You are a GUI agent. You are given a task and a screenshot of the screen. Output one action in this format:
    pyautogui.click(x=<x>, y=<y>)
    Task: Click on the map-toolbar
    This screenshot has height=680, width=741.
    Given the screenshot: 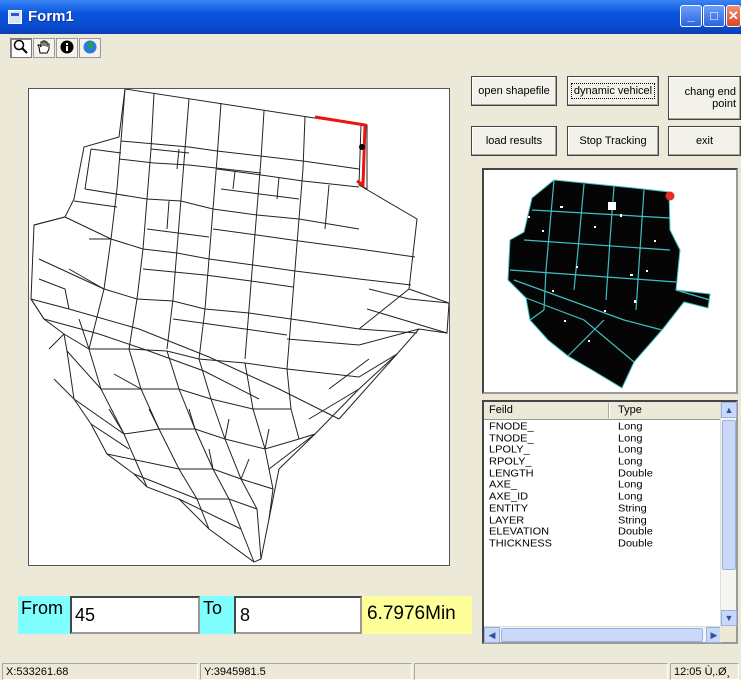 What is the action you would take?
    pyautogui.click(x=56, y=49)
    